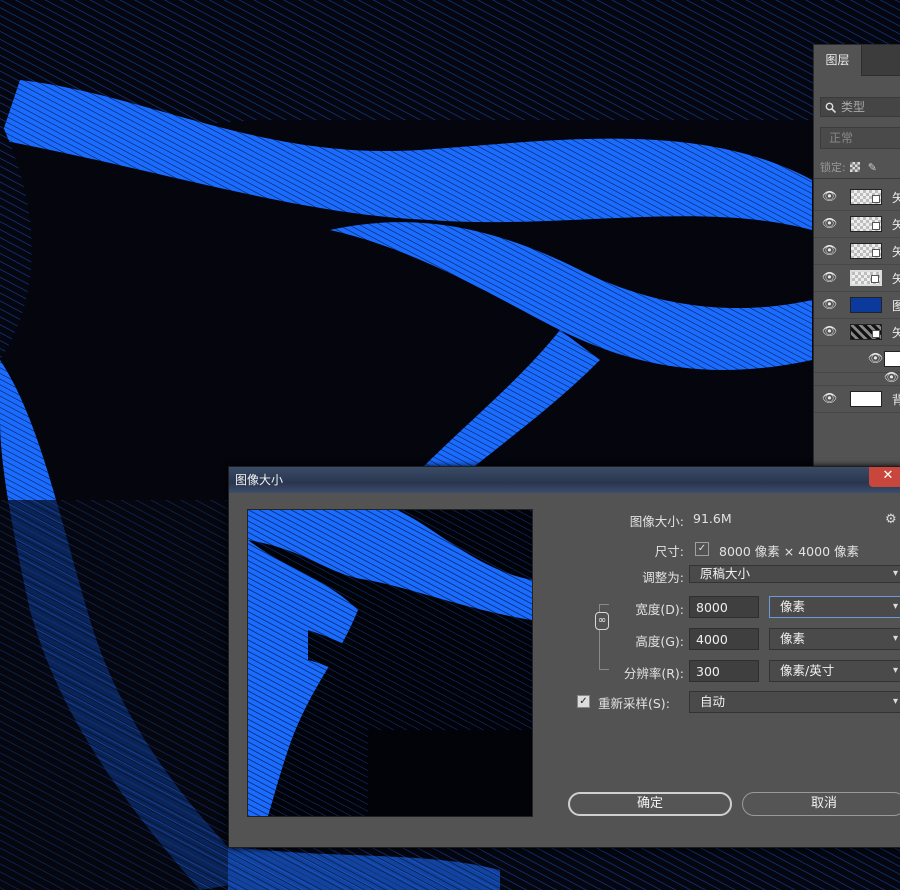 The height and width of the screenshot is (890, 900). I want to click on resolution-input, so click(724, 671).